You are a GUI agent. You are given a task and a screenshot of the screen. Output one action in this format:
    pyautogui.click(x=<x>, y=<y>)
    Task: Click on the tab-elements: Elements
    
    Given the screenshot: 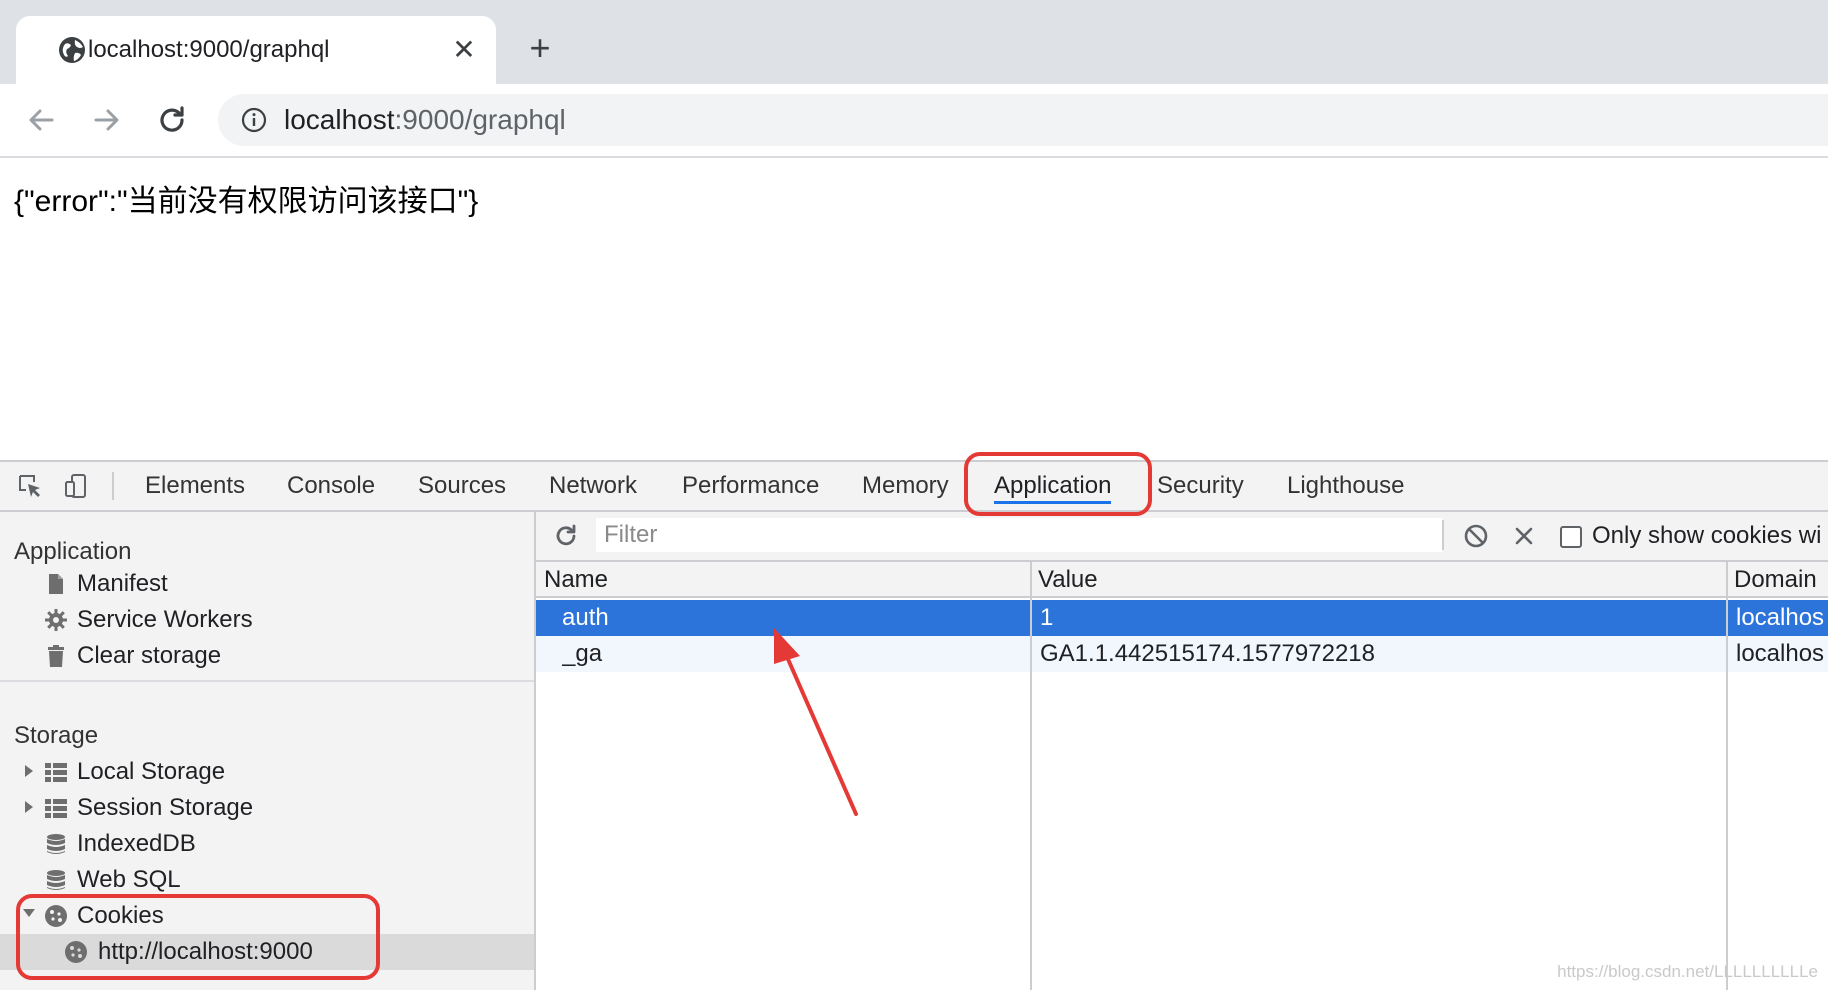 What is the action you would take?
    pyautogui.click(x=195, y=486)
    